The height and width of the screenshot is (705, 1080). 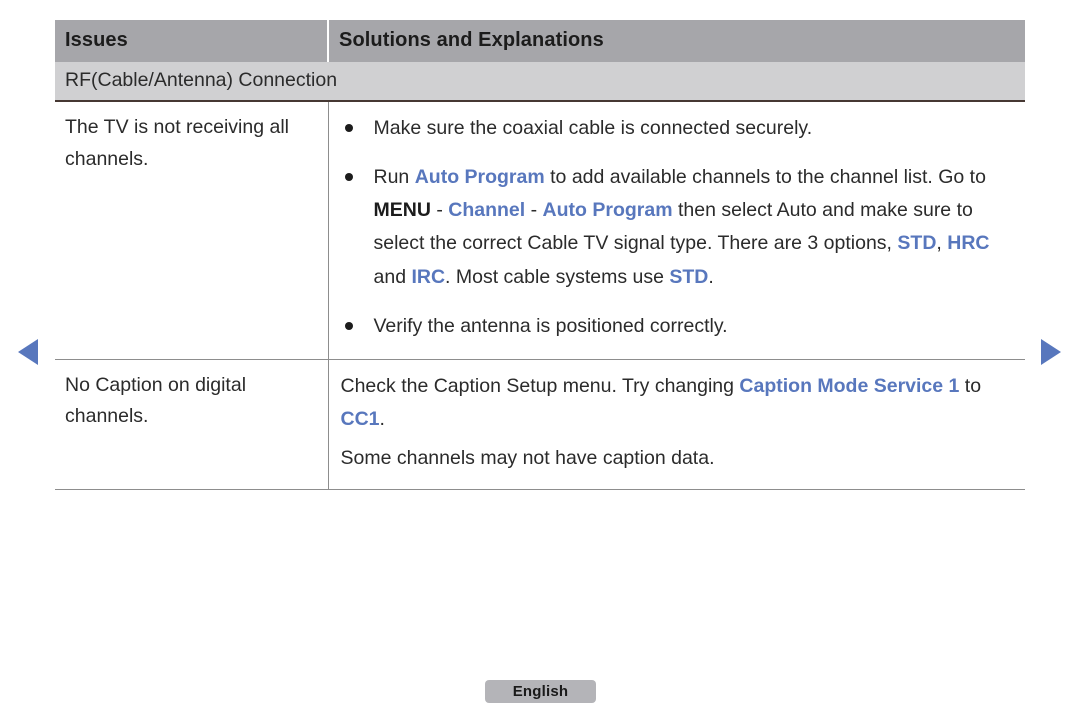 What do you see at coordinates (360, 418) in the screenshot?
I see `menu-term-highlight: CC1` at bounding box center [360, 418].